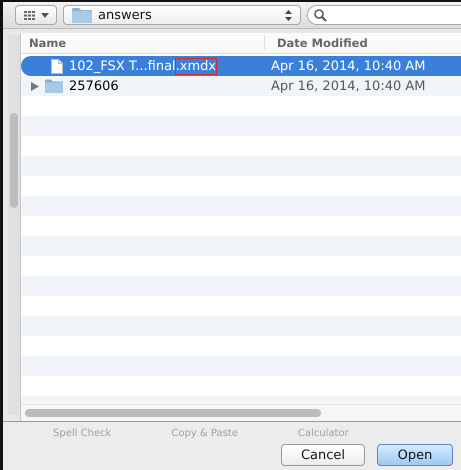 Image resolution: width=461 pixels, height=470 pixels. Describe the element at coordinates (94, 86) in the screenshot. I see `file-name: 257606` at that location.